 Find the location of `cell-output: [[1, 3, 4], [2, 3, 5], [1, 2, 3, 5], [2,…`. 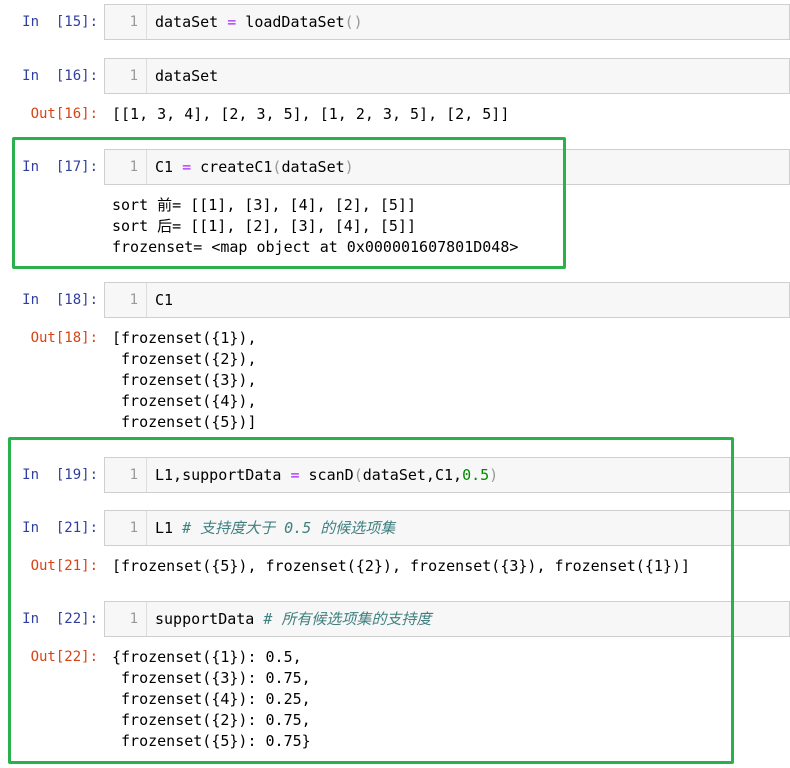

cell-output: [[1, 3, 4], [2, 3, 5], [1, 2, 3, 5], [2,… is located at coordinates (311, 114).